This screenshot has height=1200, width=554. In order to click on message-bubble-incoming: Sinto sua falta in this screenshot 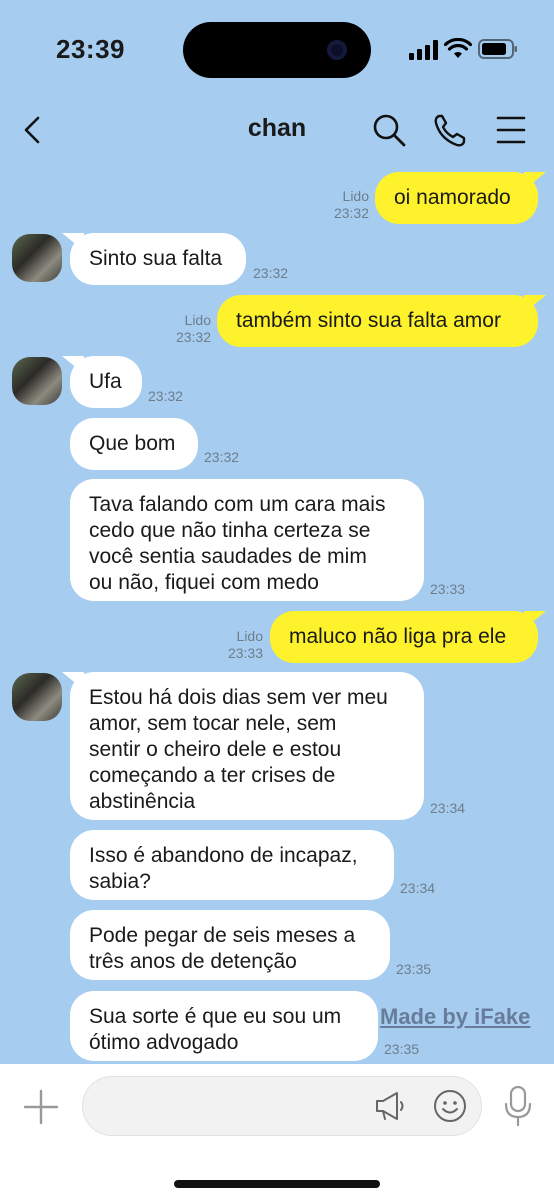, I will do `click(154, 259)`.